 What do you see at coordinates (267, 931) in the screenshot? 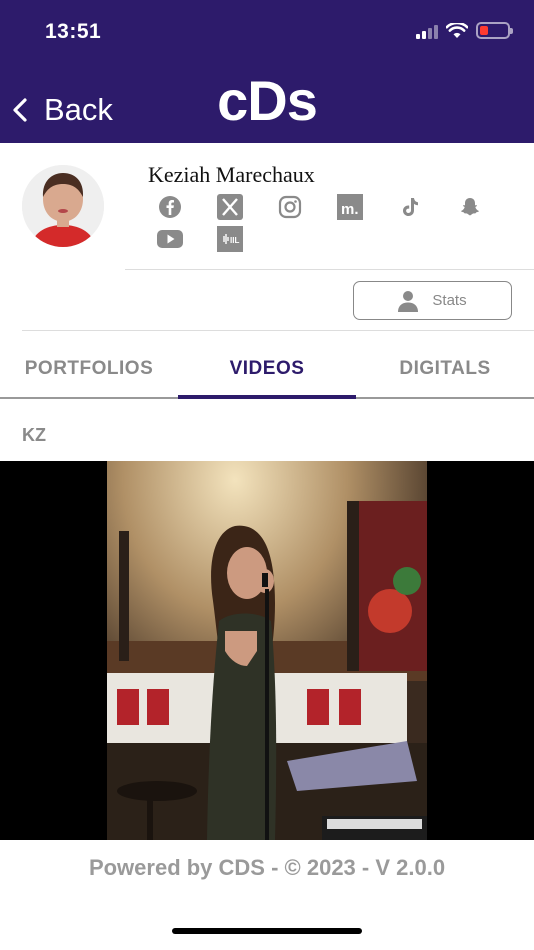
I see `home-indicator` at bounding box center [267, 931].